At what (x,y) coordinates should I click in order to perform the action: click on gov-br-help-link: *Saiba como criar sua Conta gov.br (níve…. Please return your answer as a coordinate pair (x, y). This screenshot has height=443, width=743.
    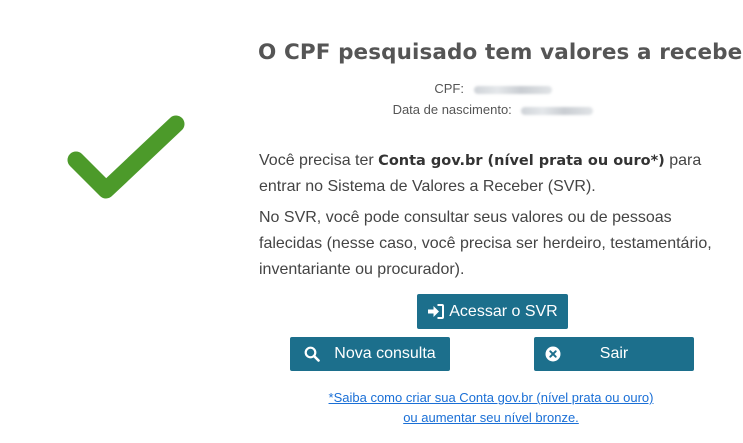
    Looking at the image, I should click on (491, 408).